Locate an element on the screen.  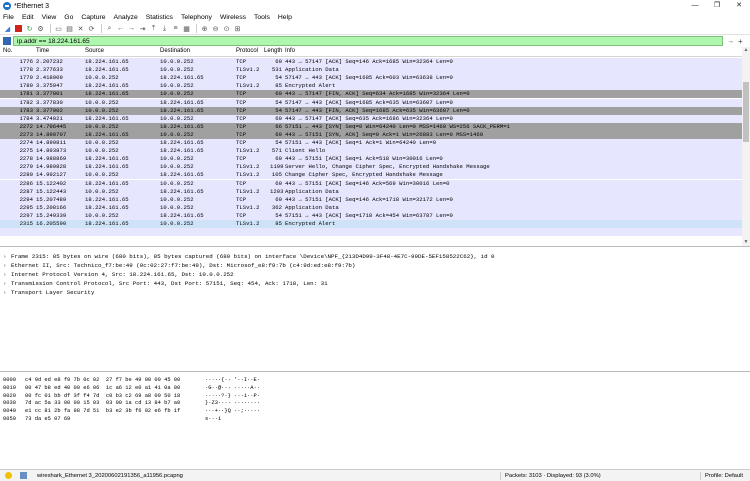
capture-comment-icon is located at coordinates (23, 475).